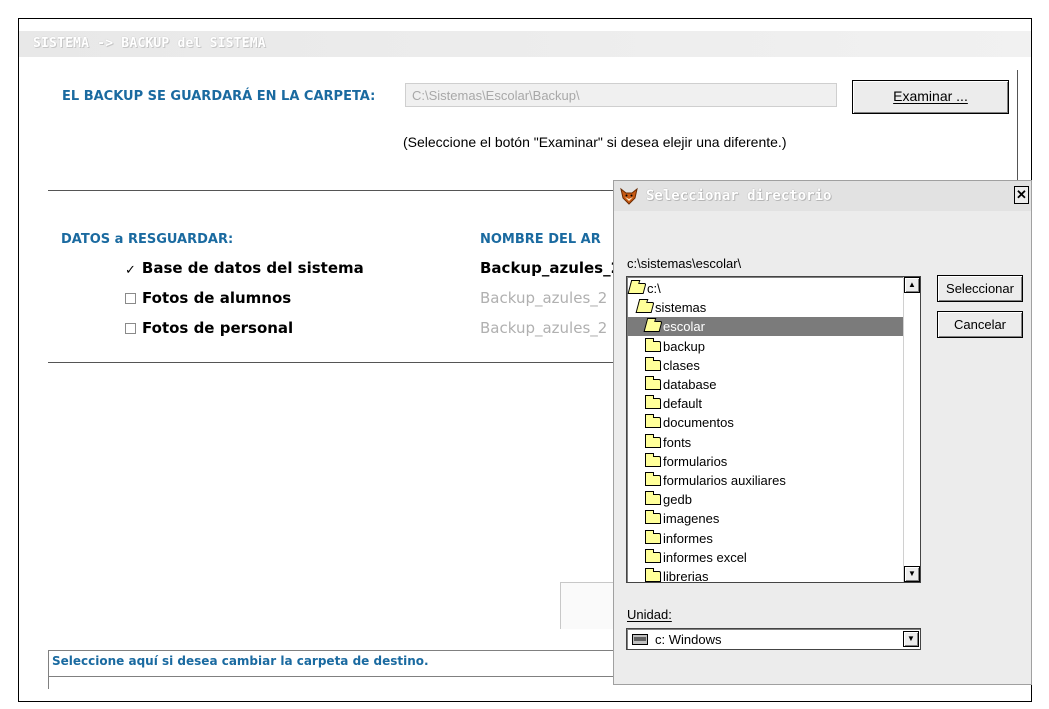  I want to click on tree-item: default, so click(673, 403).